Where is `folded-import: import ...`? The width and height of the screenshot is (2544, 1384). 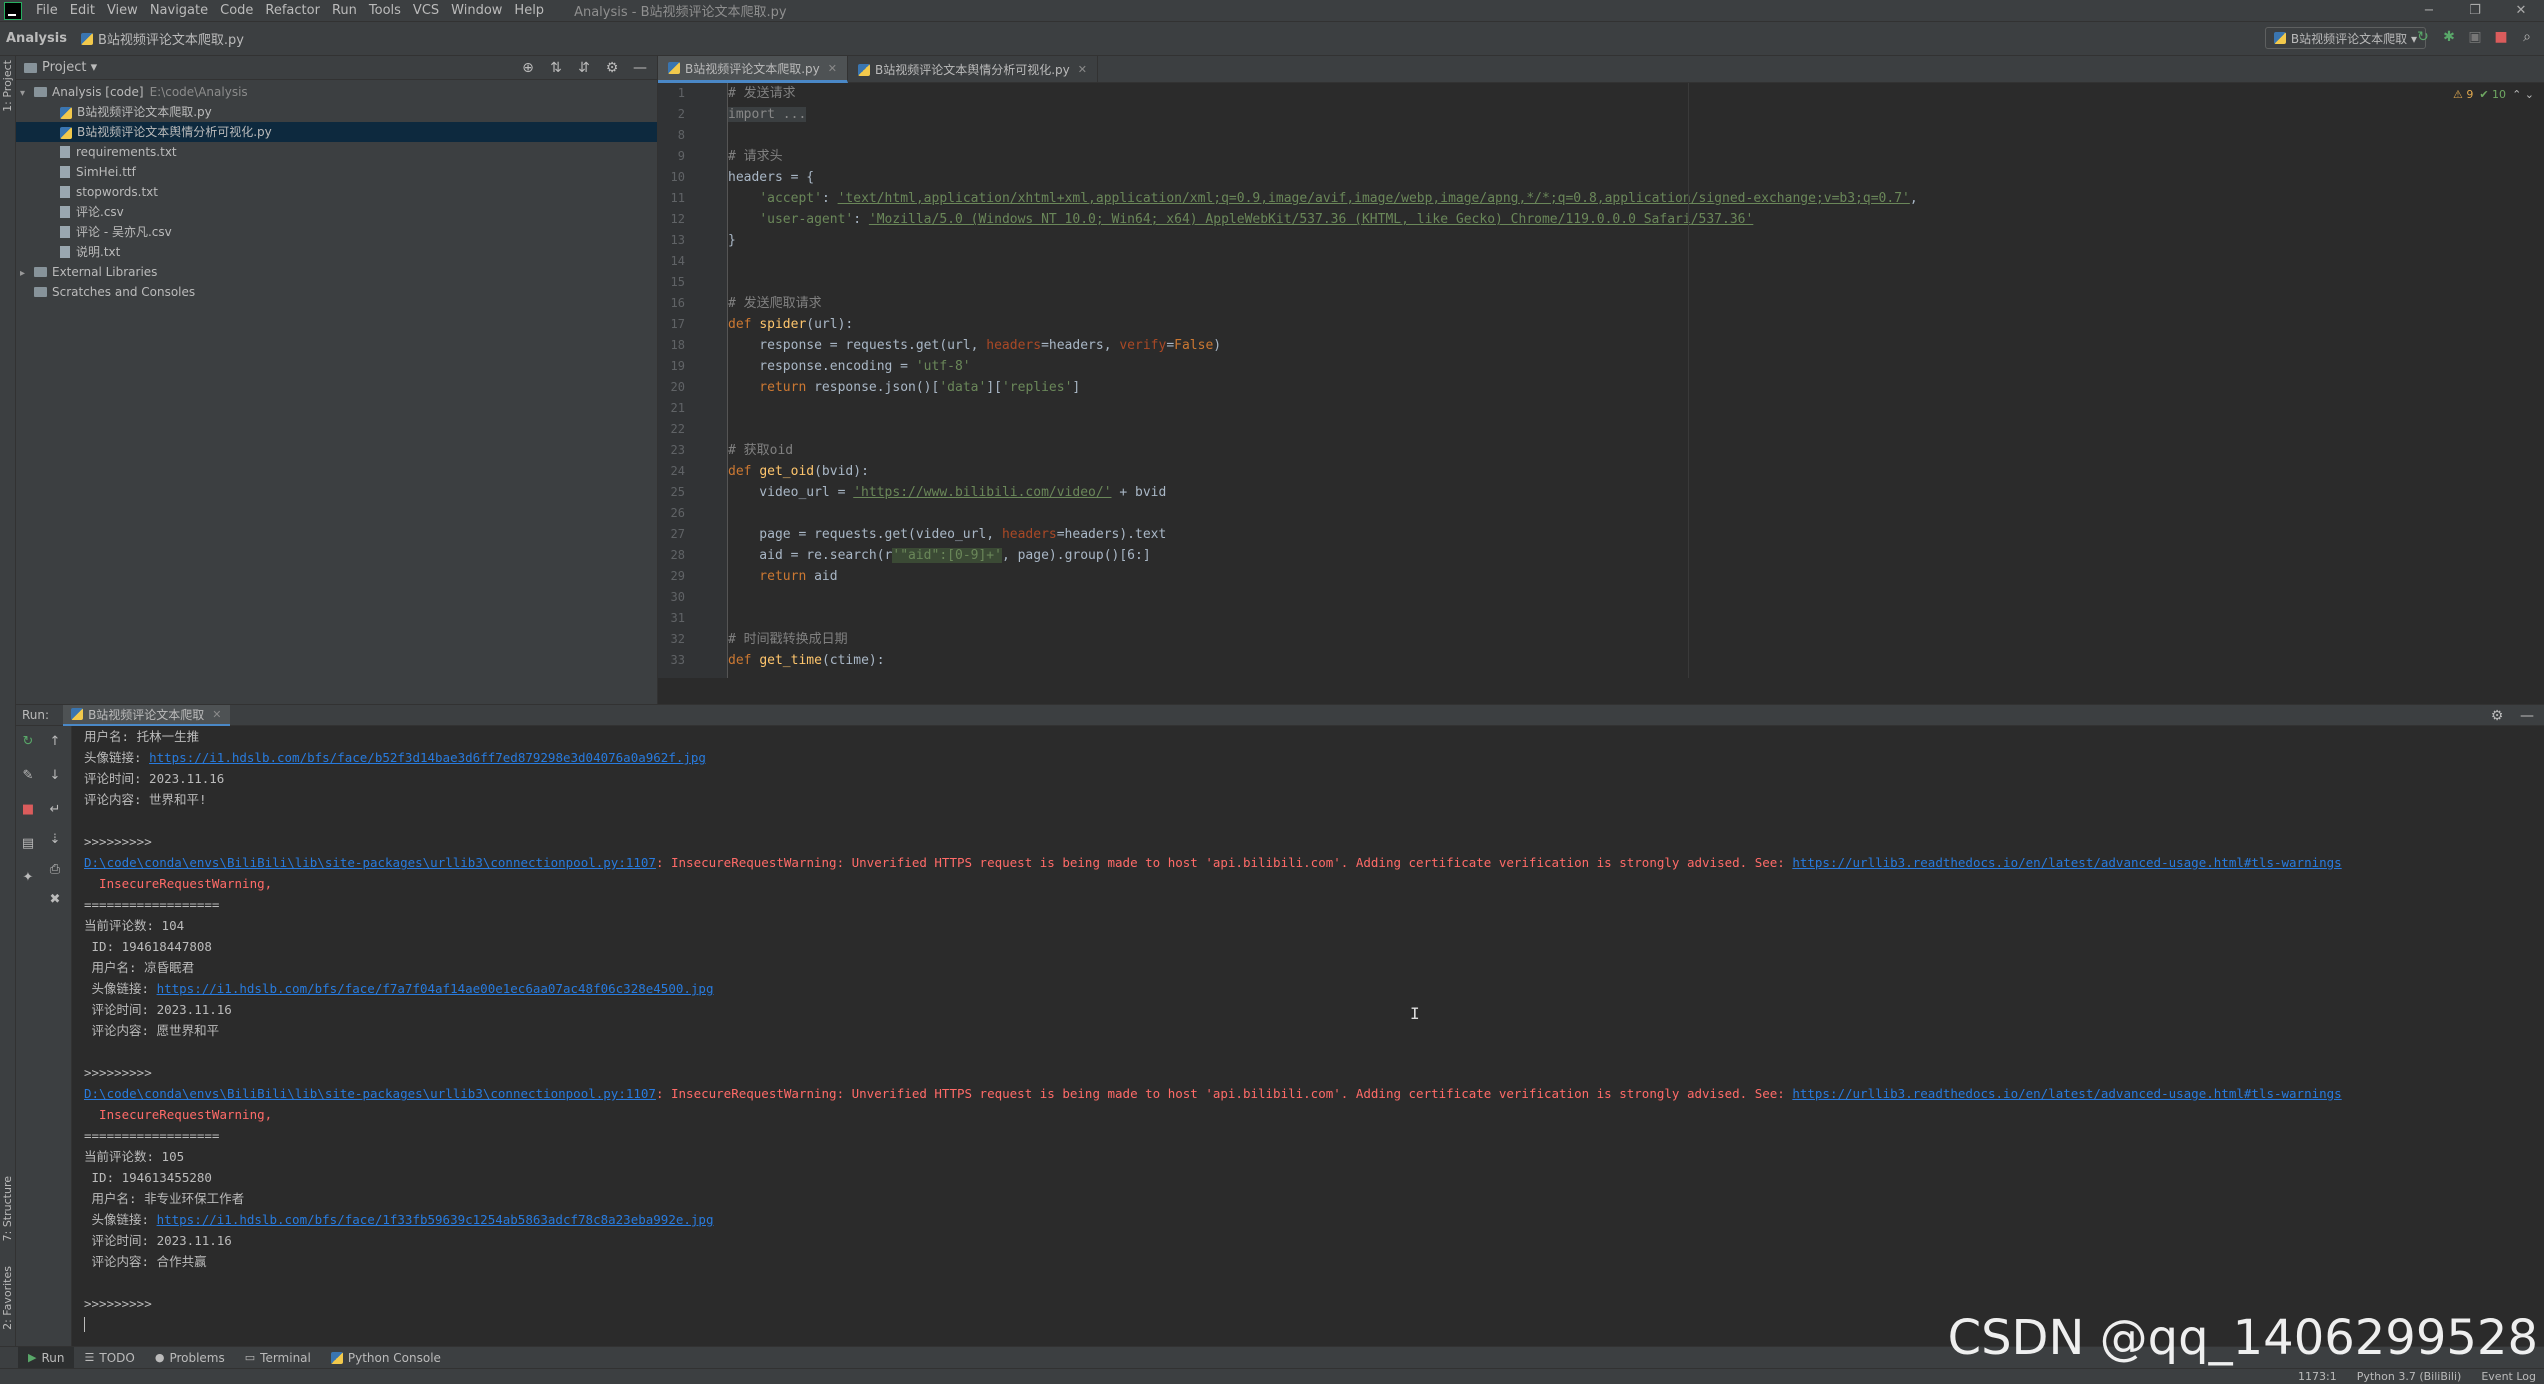 folded-import: import ... is located at coordinates (767, 114).